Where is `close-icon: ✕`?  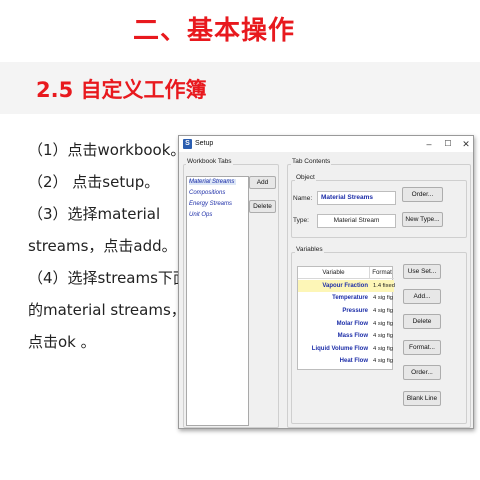 close-icon: ✕ is located at coordinates (466, 144).